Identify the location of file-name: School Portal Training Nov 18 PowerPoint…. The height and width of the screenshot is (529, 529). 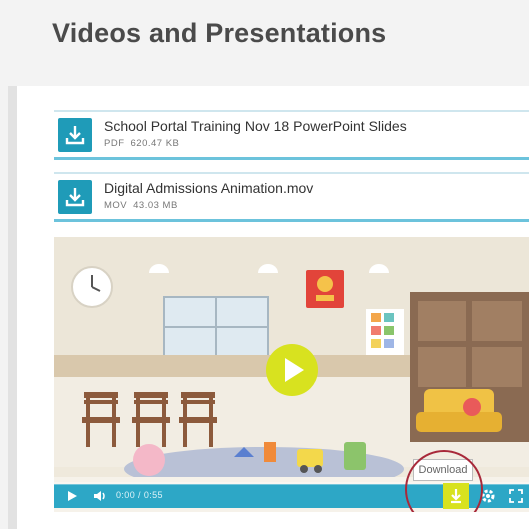
(255, 126).